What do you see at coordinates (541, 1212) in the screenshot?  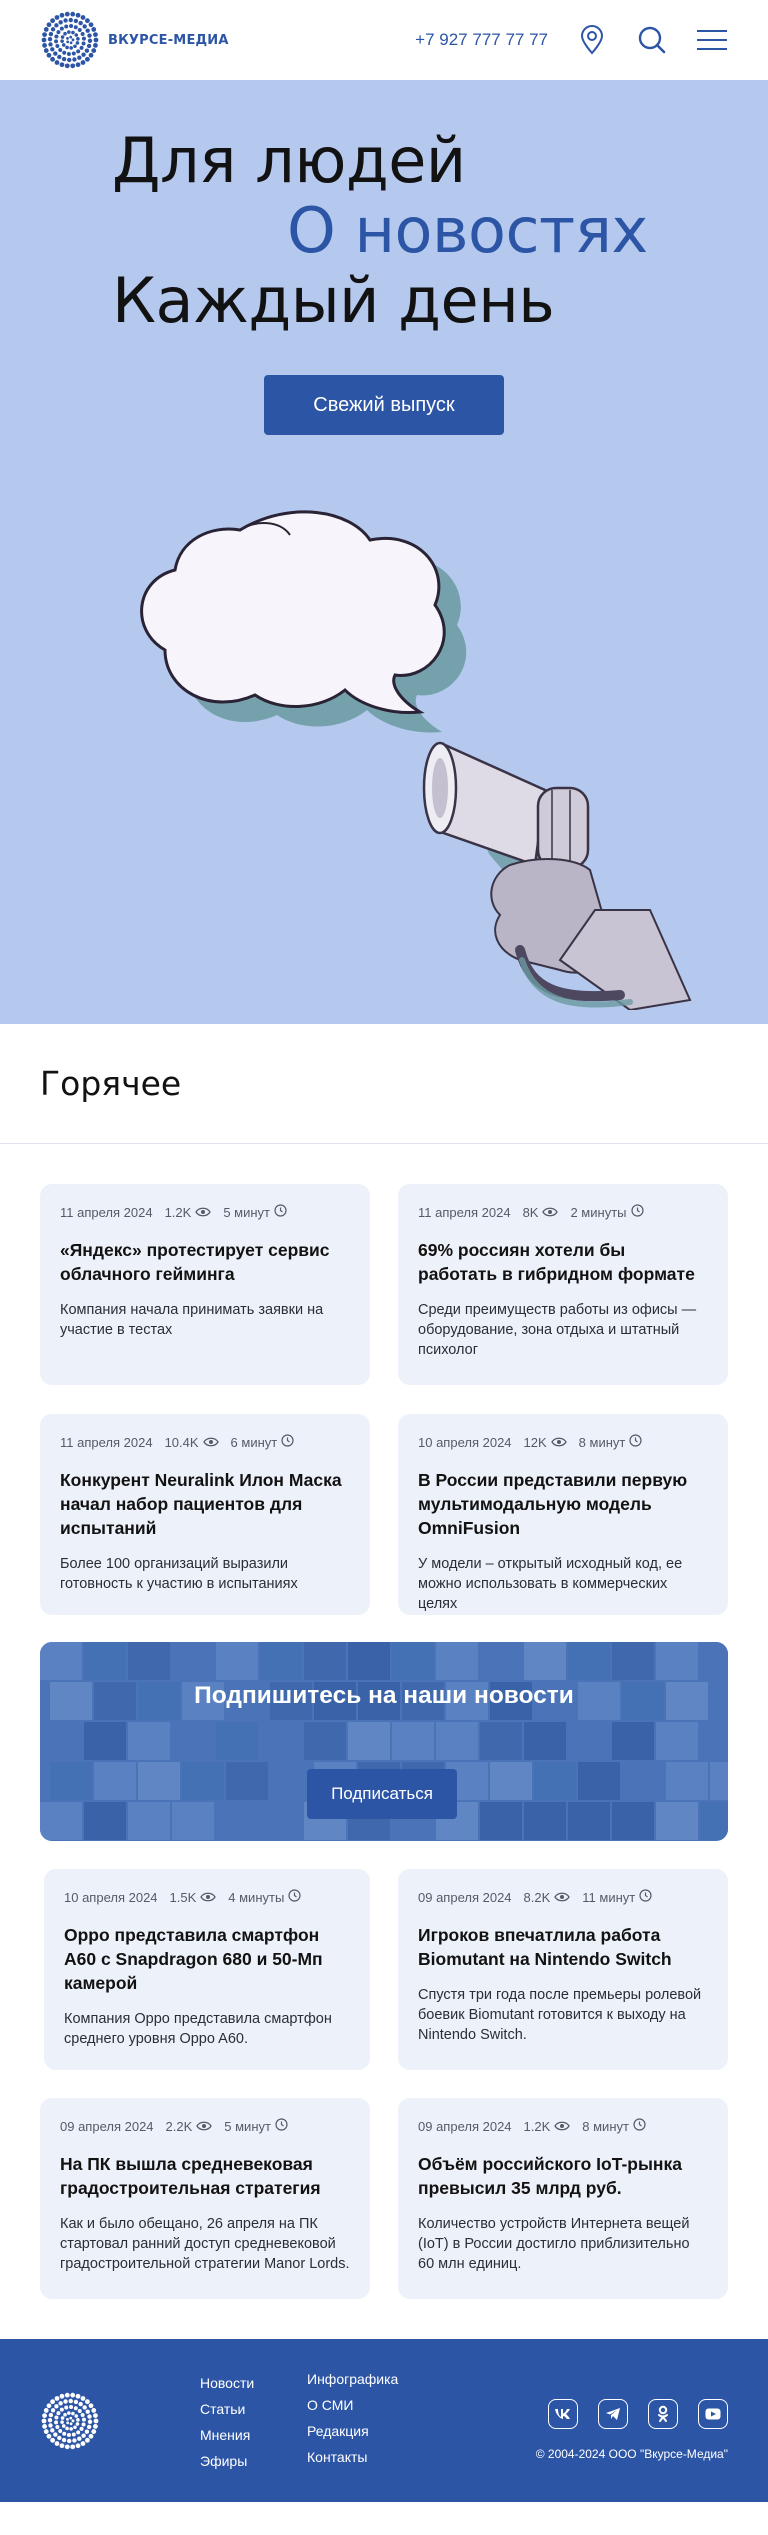 I see `news-views: 8K` at bounding box center [541, 1212].